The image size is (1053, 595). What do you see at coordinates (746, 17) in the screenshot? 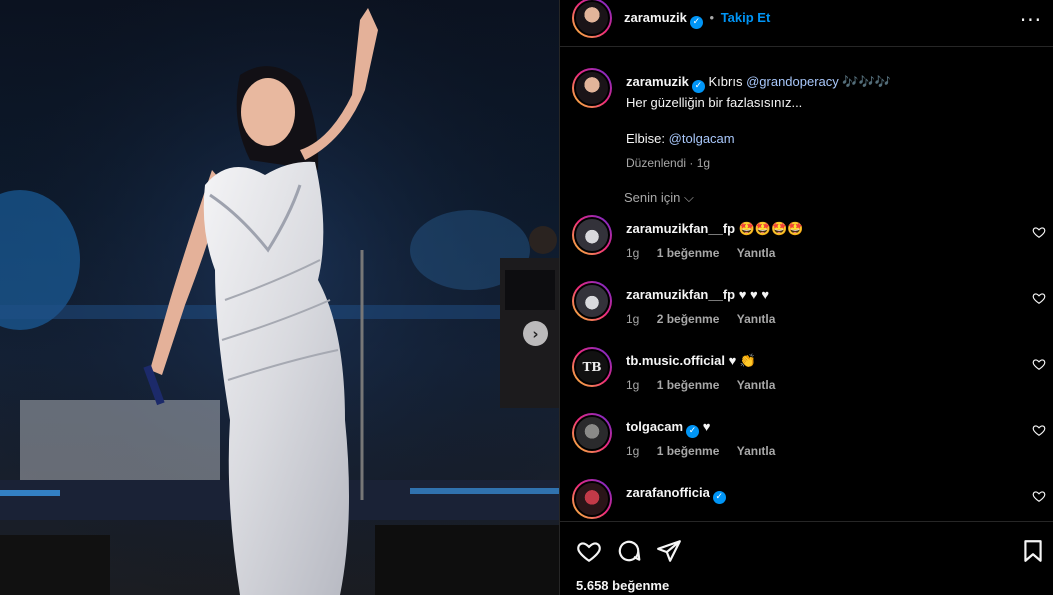
I see `follow-button: Takip Et` at bounding box center [746, 17].